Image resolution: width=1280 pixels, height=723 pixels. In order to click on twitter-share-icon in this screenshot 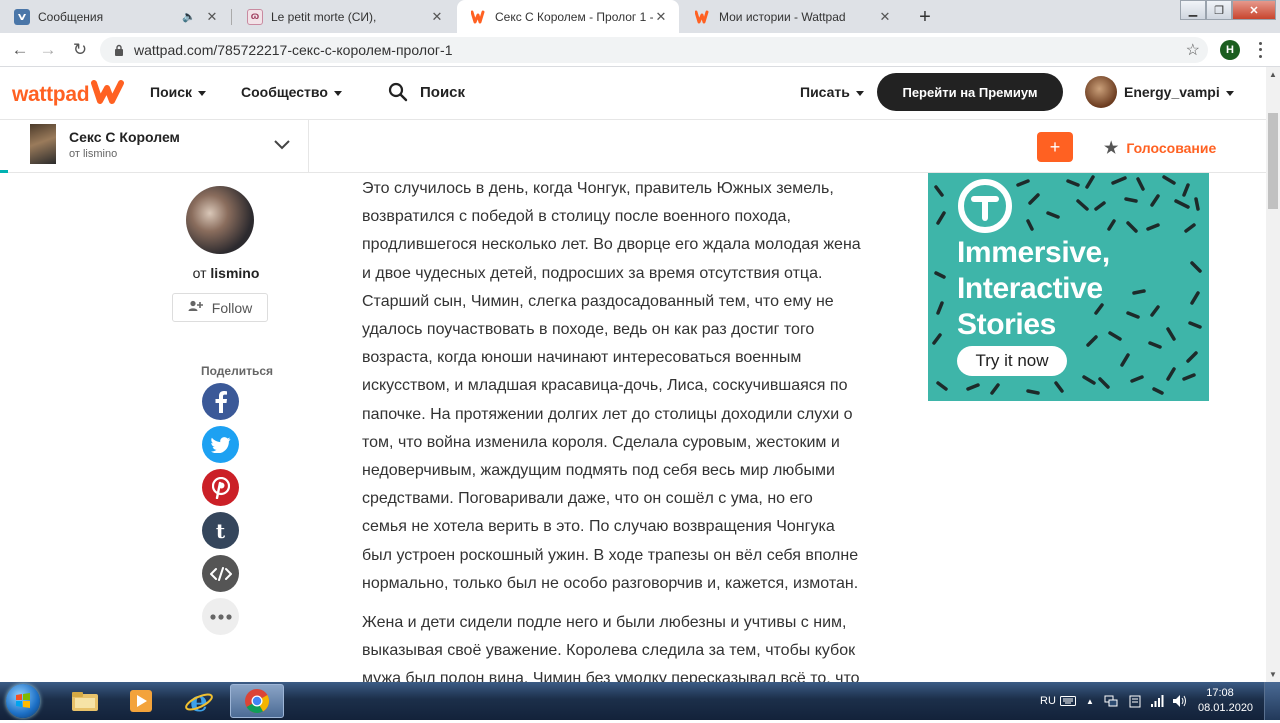, I will do `click(220, 444)`.